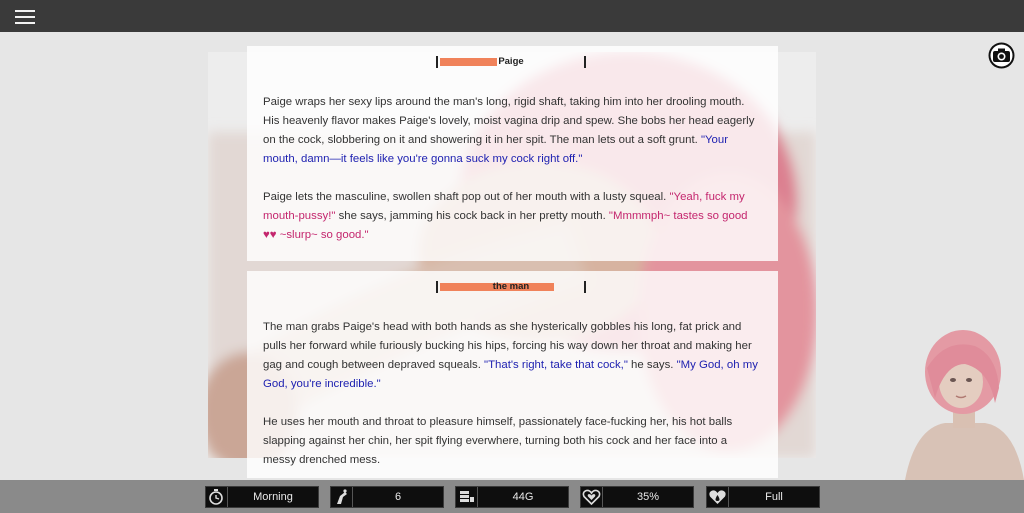 The width and height of the screenshot is (1024, 513). I want to click on arousal-value: Full, so click(774, 497).